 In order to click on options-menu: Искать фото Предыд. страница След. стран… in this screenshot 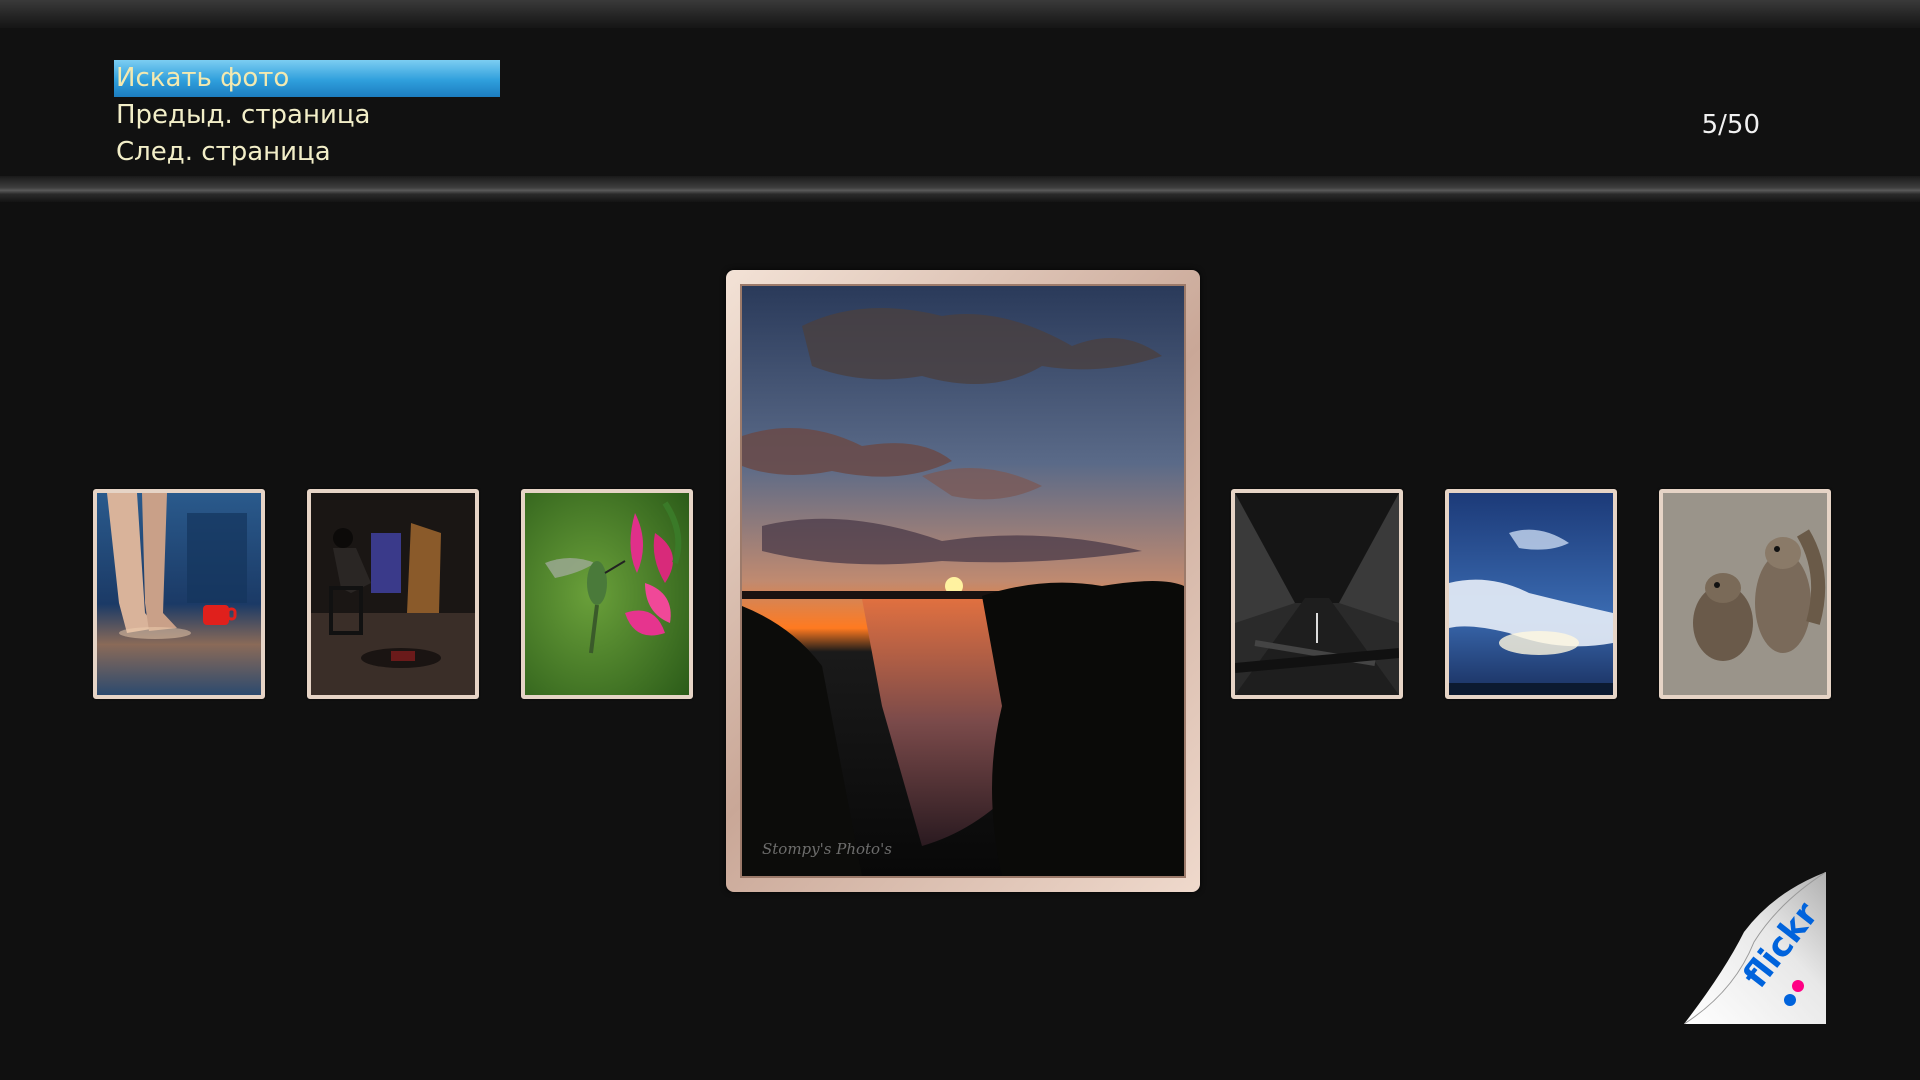, I will do `click(309, 115)`.